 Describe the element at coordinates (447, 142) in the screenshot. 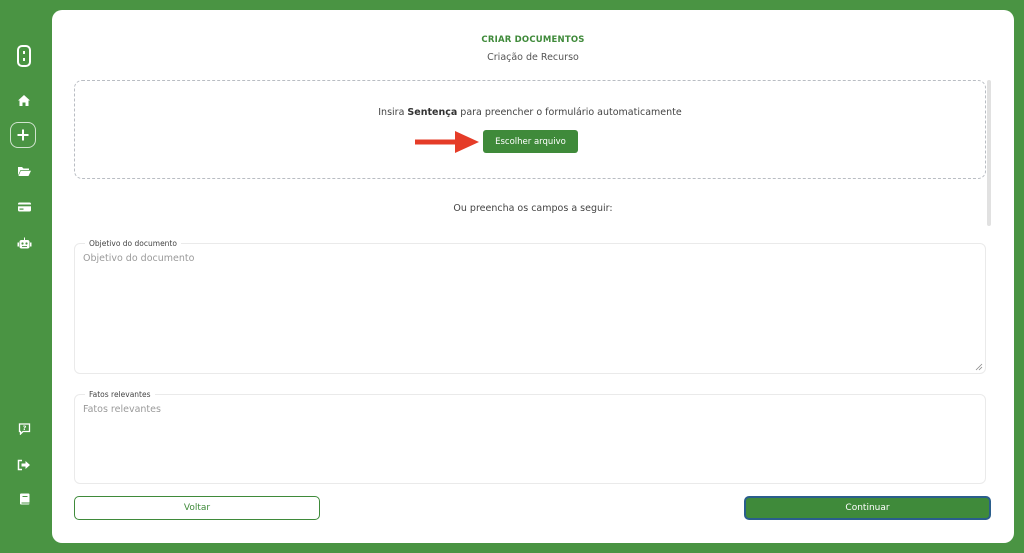

I see `arrow-right-icon` at that location.